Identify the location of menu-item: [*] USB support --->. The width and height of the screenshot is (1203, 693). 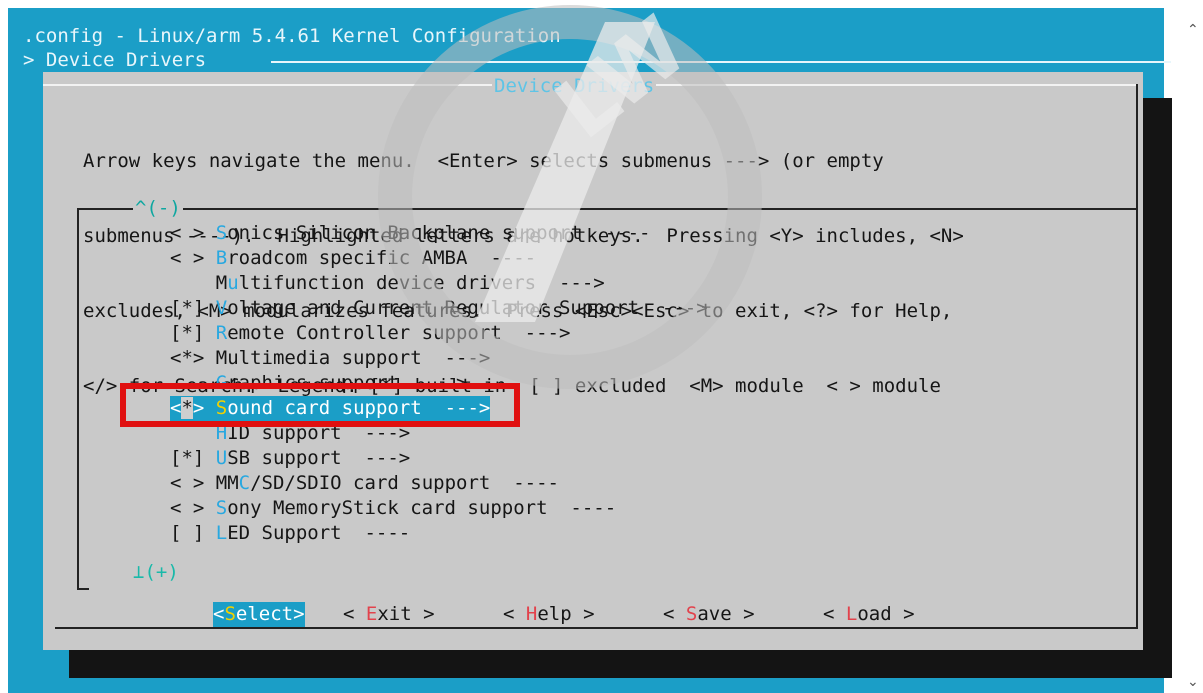
(290, 458).